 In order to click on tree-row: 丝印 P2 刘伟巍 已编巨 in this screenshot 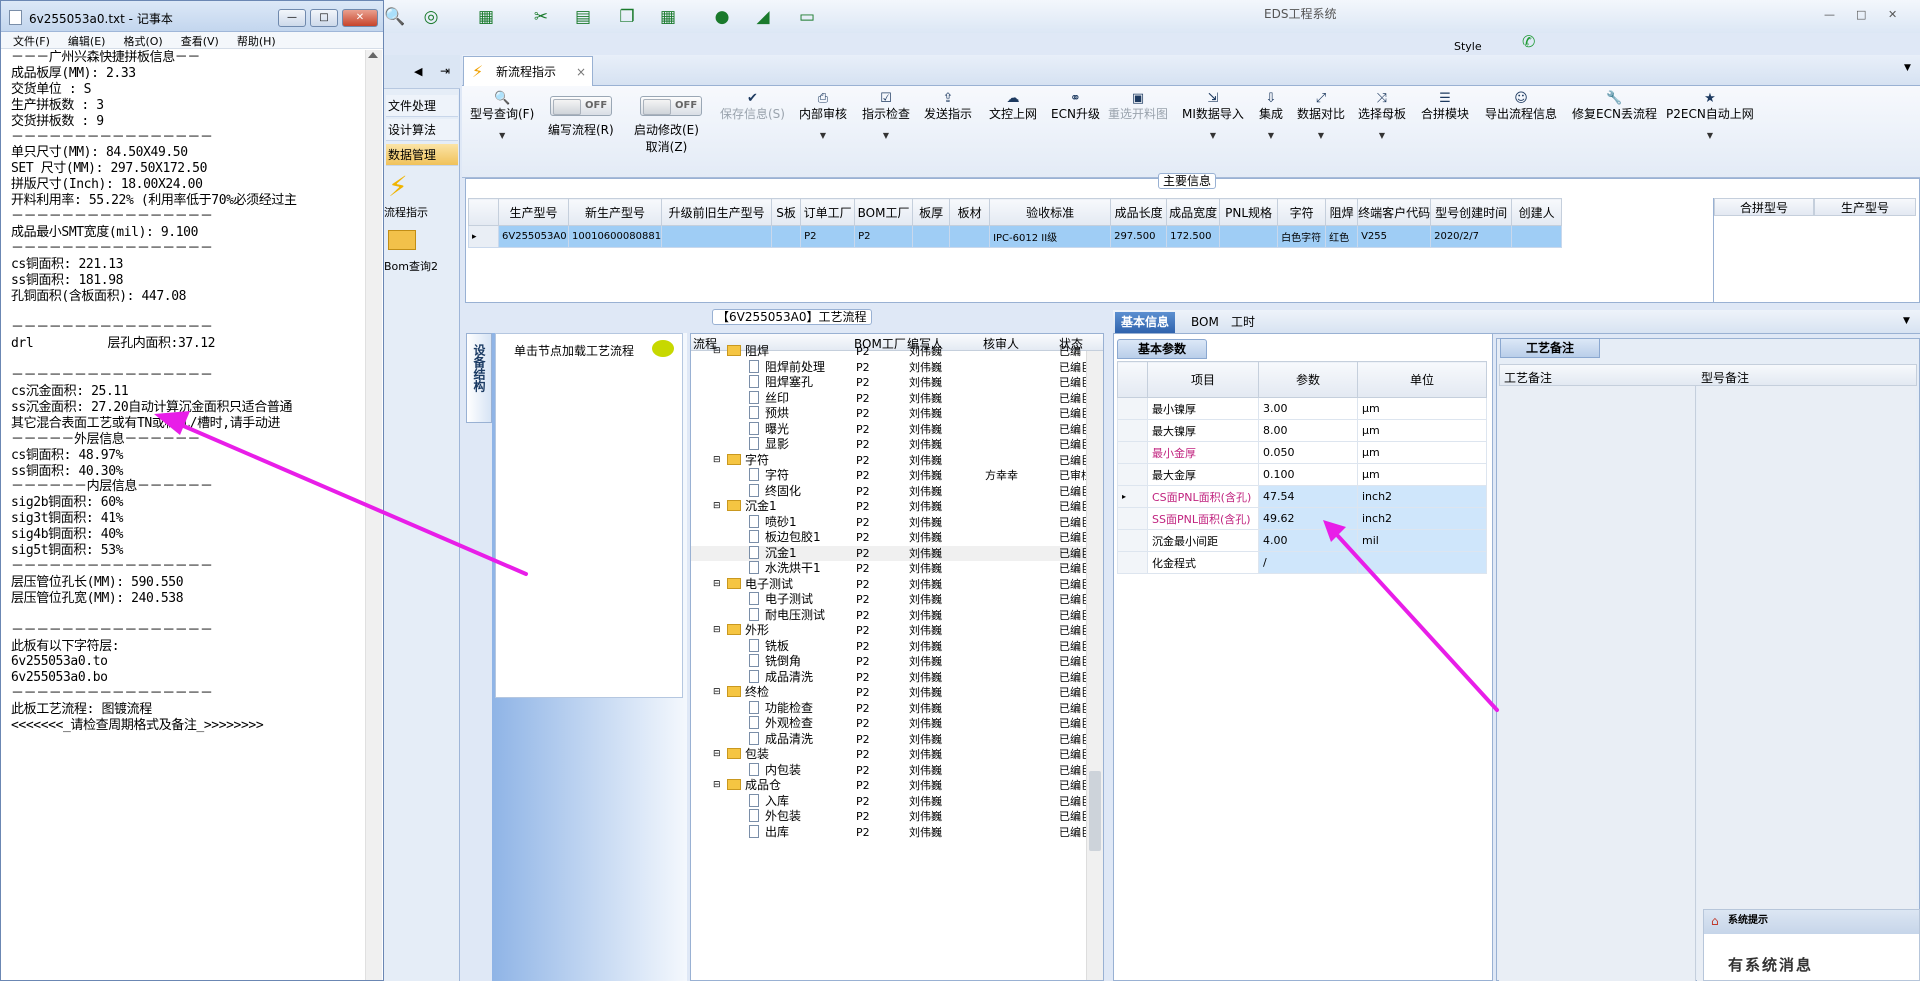, I will do `click(891, 398)`.